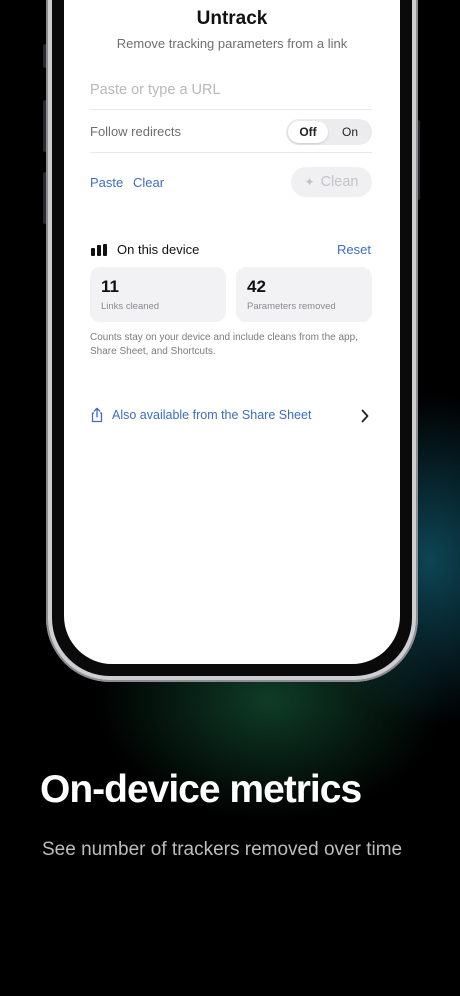 This screenshot has width=460, height=996. I want to click on sparkle-icon: ✦, so click(309, 182).